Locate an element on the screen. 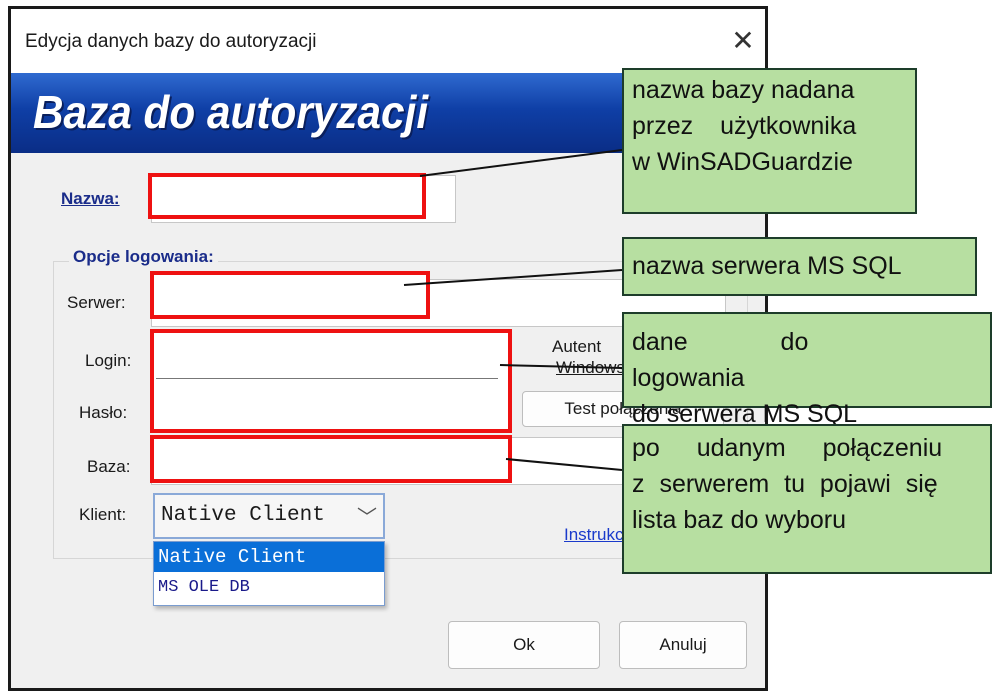 Image resolution: width=992 pixels, height=691 pixels. note-name-line-2: przez użytkownika is located at coordinates (744, 126).